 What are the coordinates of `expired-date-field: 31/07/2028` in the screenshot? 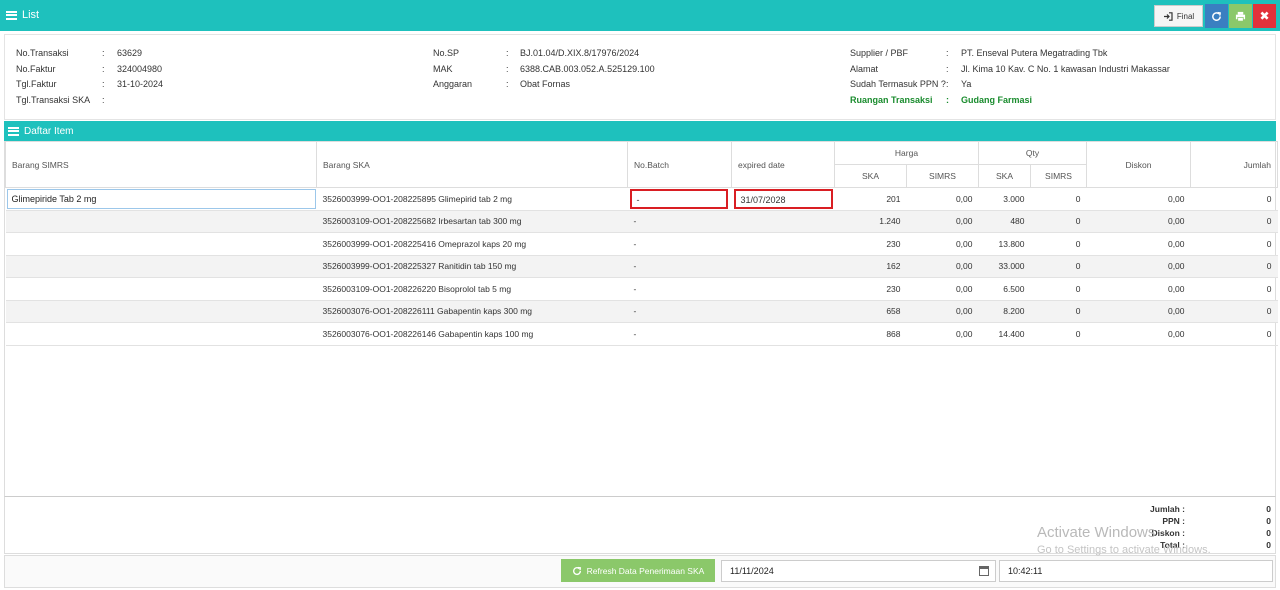 It's located at (783, 198).